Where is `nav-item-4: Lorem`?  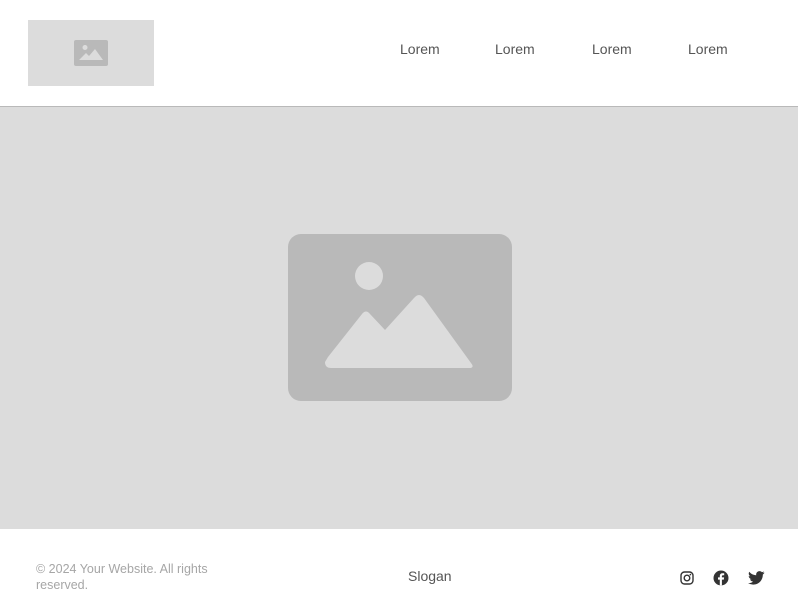
nav-item-4: Lorem is located at coordinates (708, 49).